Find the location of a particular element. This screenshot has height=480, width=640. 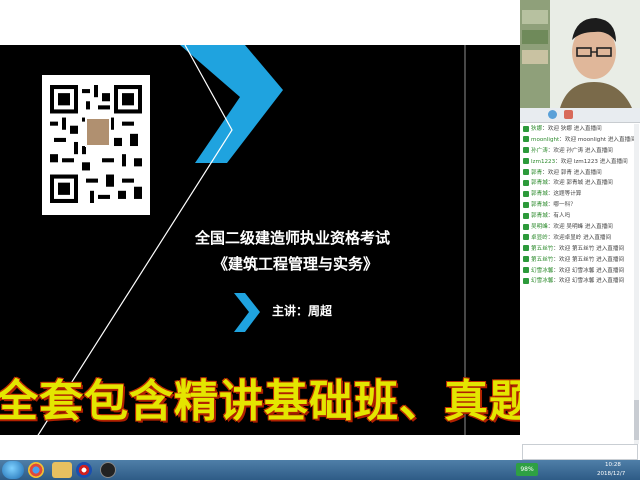

pepsi-app-icon is located at coordinates (84, 470).